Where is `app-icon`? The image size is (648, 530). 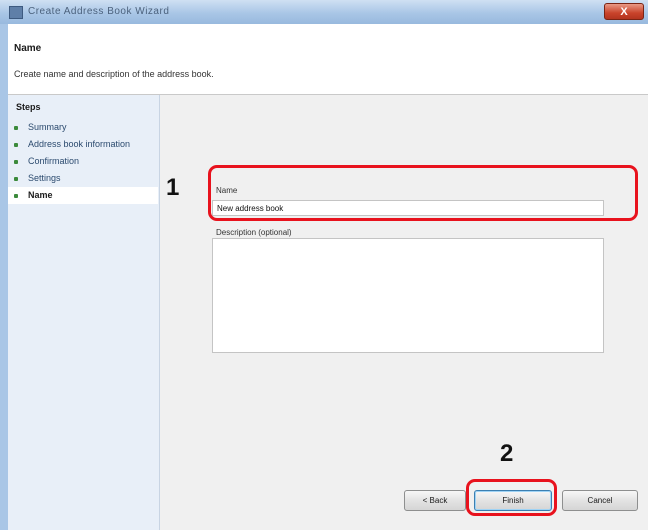
app-icon is located at coordinates (16, 12).